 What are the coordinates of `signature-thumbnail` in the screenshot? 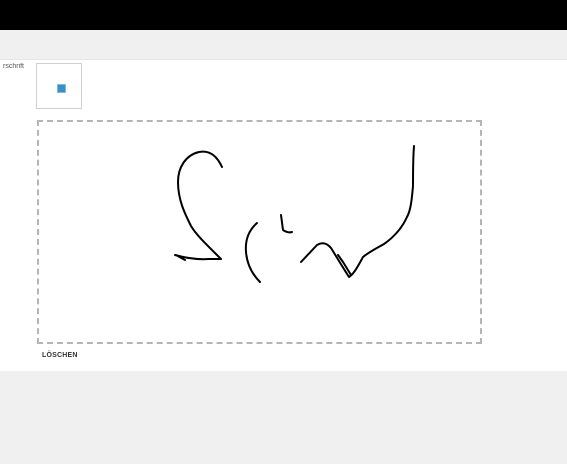 It's located at (59, 86).